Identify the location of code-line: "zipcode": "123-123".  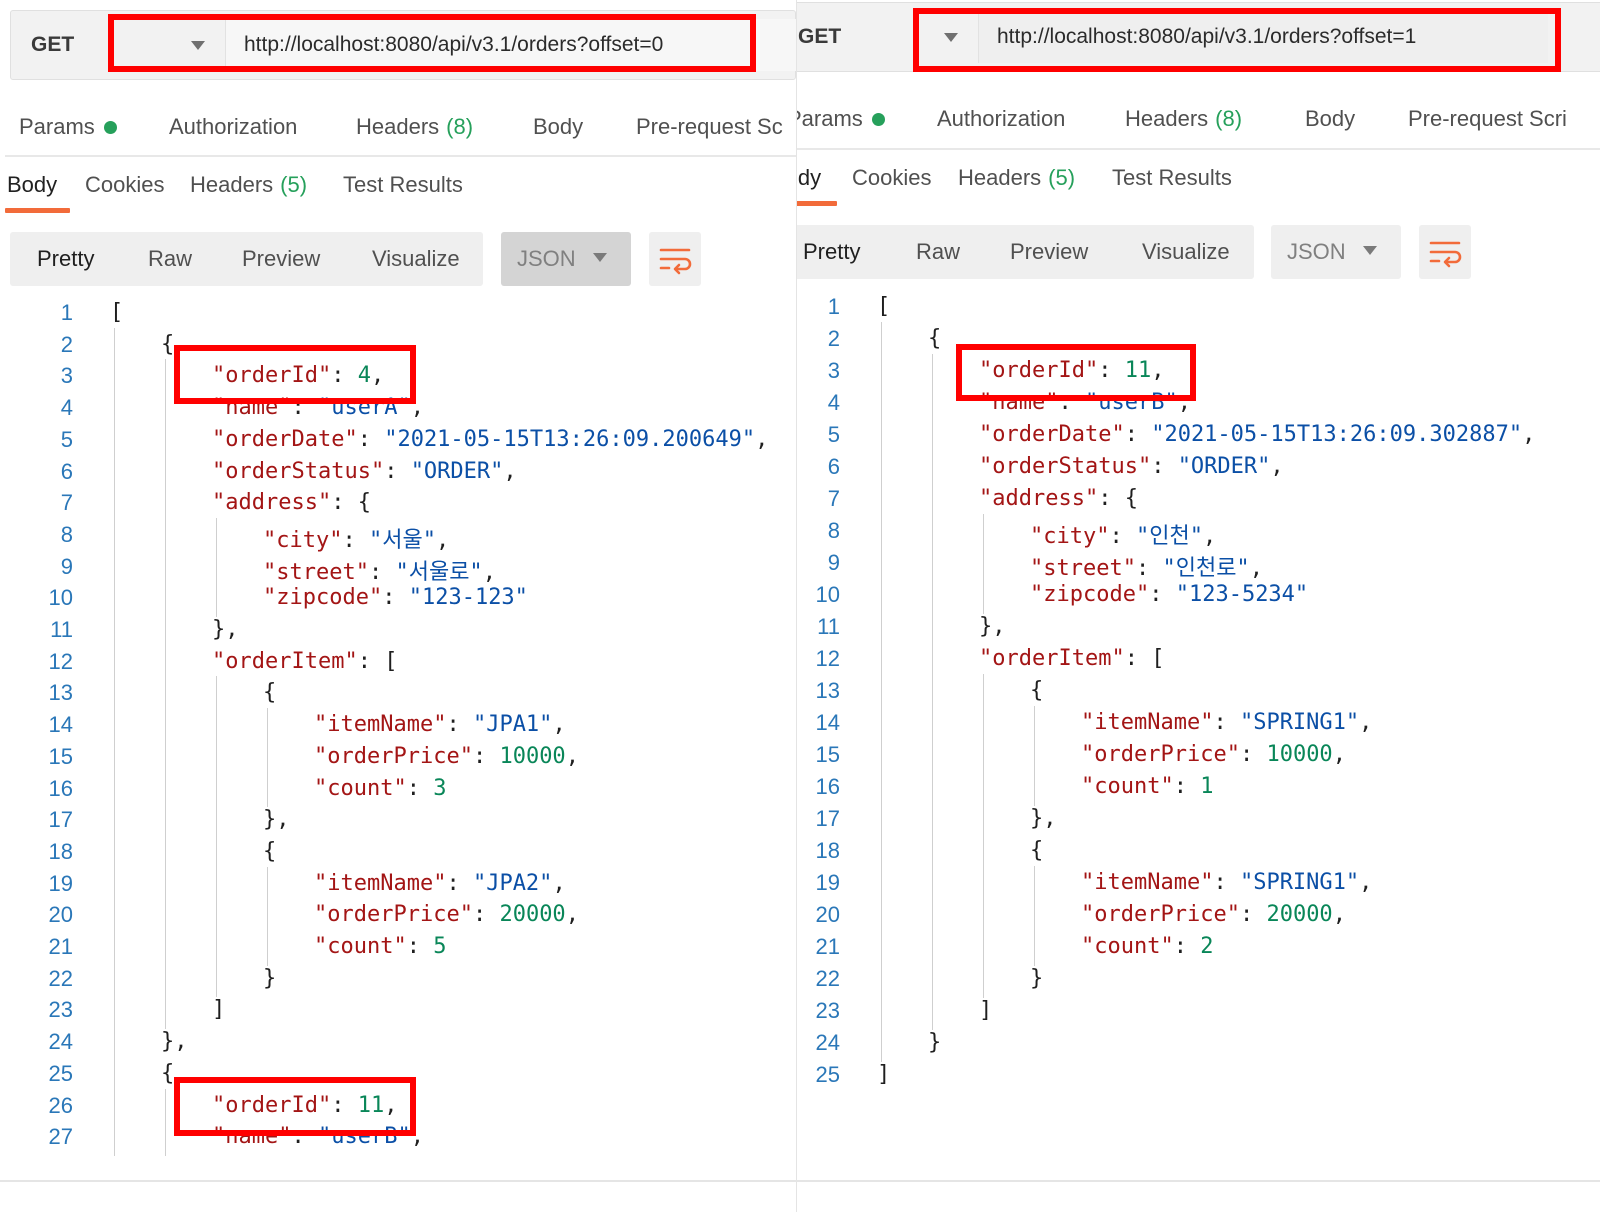
(395, 598).